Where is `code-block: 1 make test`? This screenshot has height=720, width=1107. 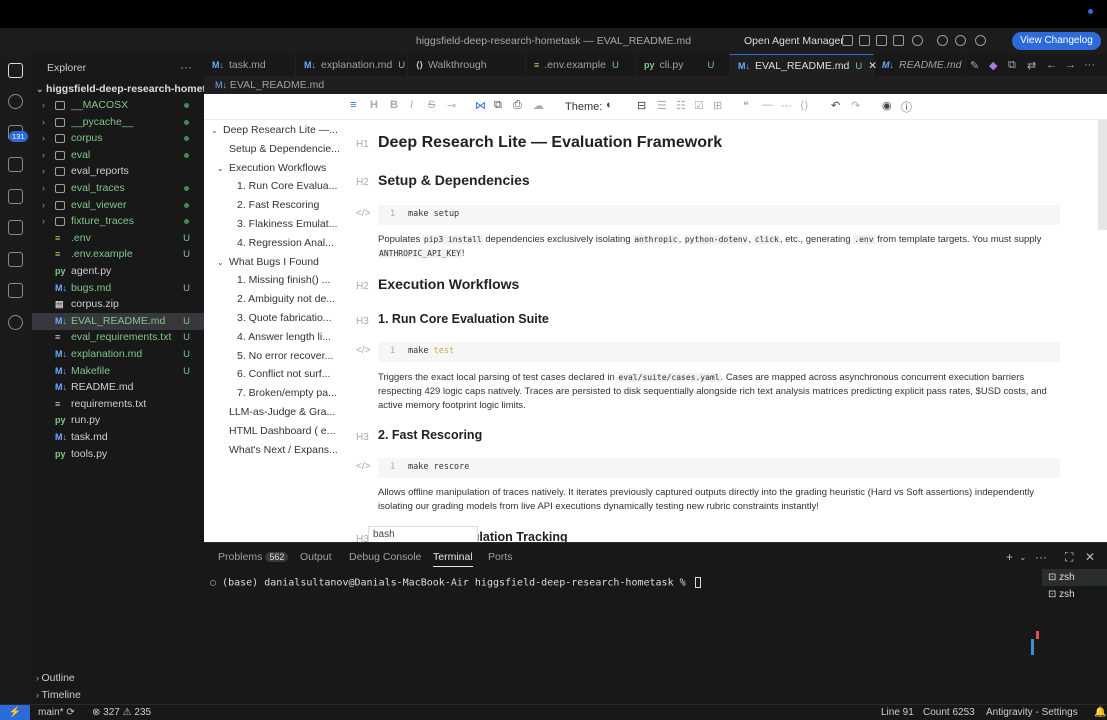
code-block: 1 make test is located at coordinates (719, 352).